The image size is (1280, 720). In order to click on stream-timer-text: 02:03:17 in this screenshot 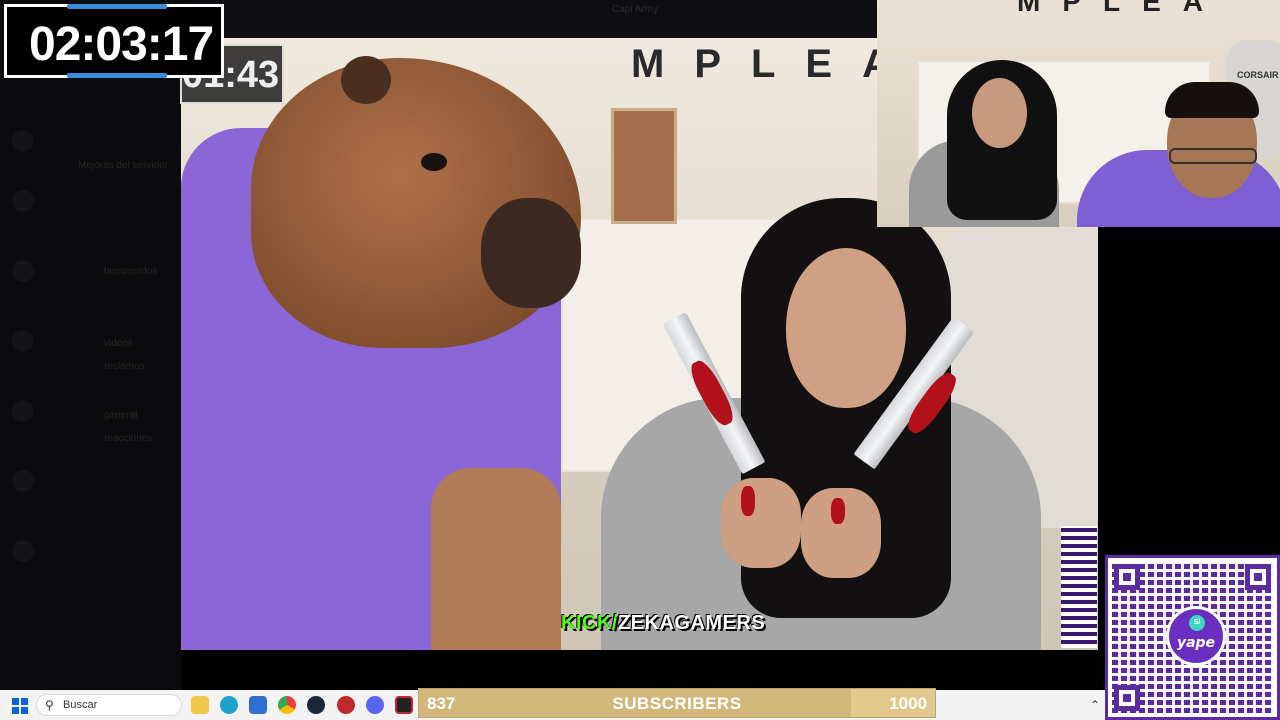, I will do `click(121, 44)`.